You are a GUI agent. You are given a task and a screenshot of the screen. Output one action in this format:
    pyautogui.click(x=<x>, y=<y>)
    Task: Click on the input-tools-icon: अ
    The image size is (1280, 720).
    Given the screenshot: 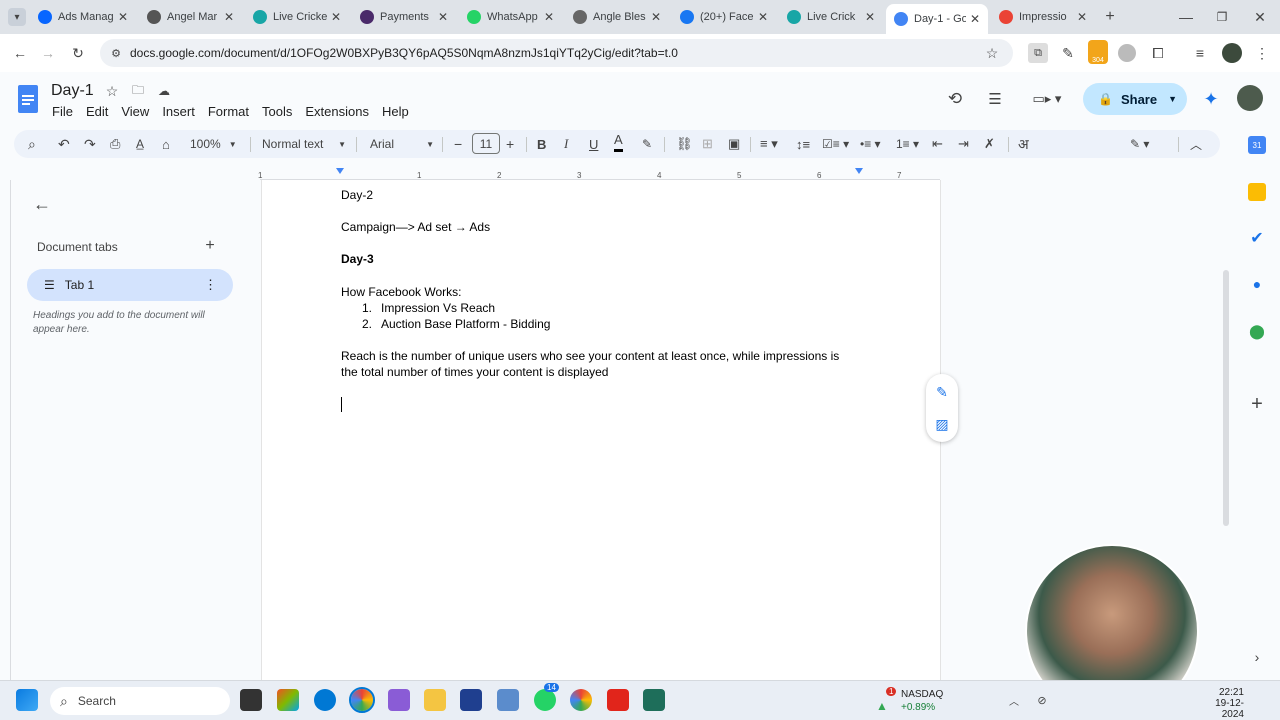 What is the action you would take?
    pyautogui.click(x=1023, y=144)
    